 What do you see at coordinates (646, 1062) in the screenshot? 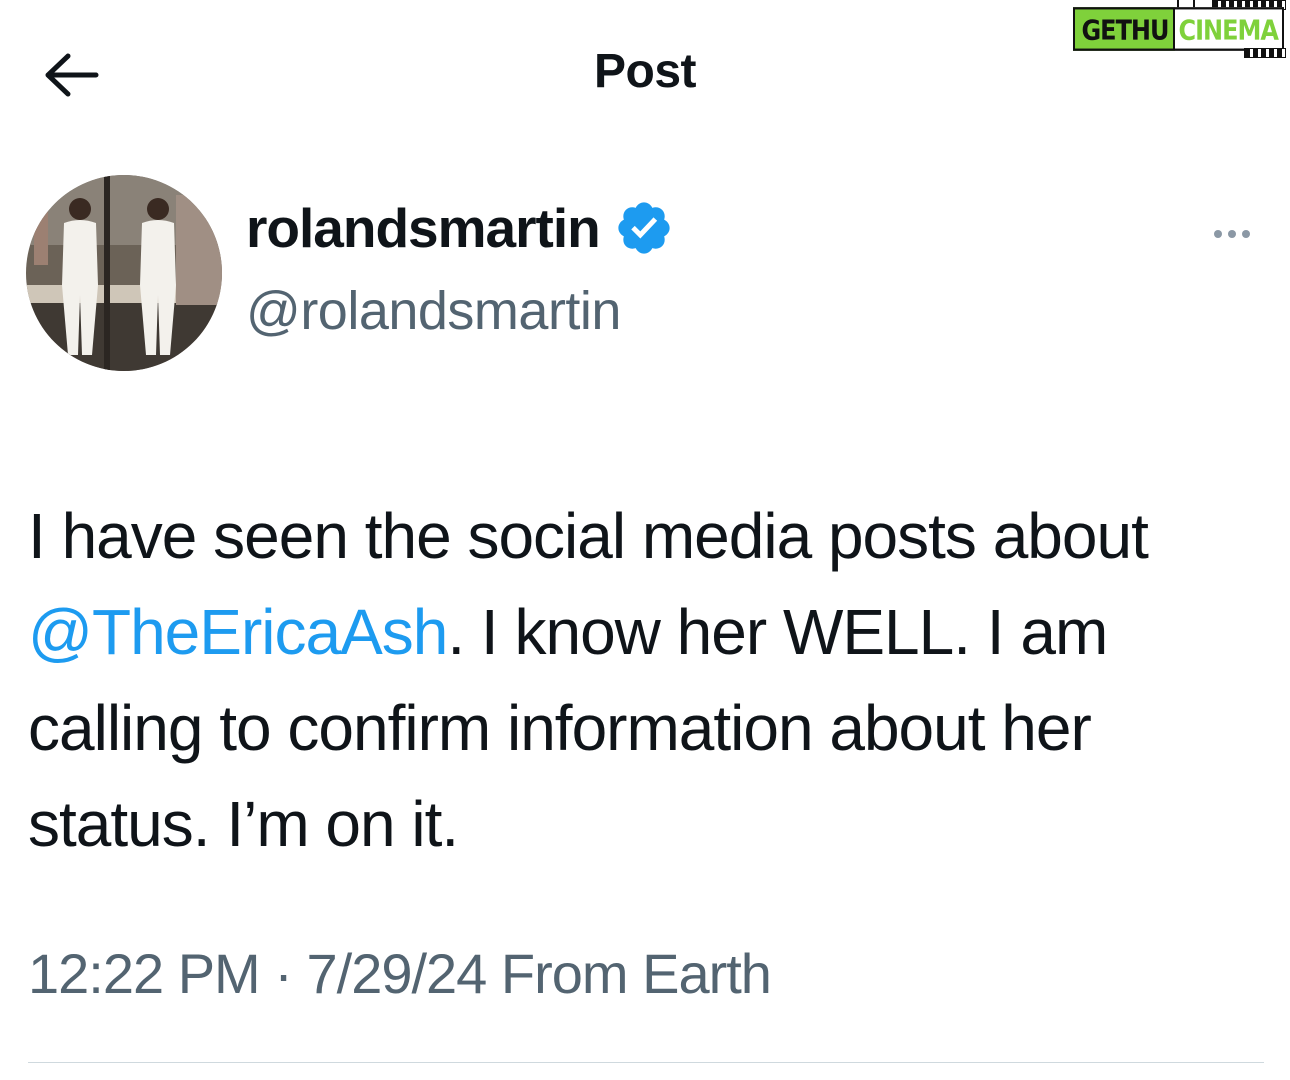
I see `divider` at bounding box center [646, 1062].